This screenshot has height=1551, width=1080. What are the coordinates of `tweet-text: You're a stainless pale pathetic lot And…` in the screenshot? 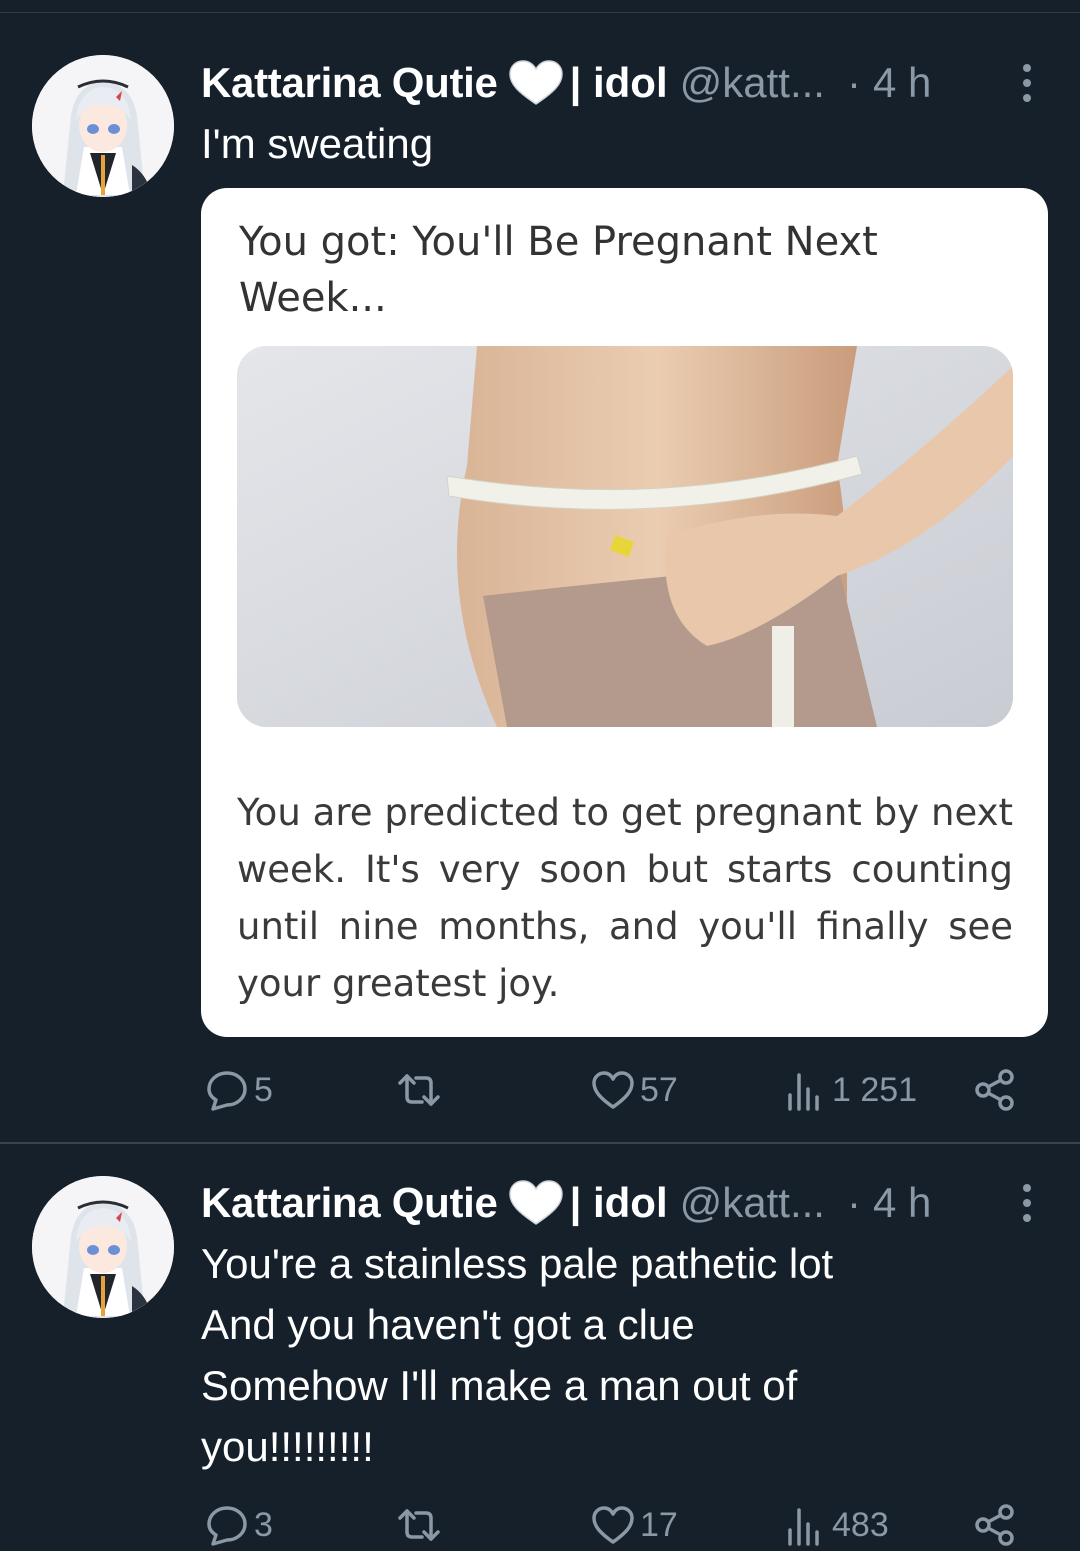 It's located at (517, 1355).